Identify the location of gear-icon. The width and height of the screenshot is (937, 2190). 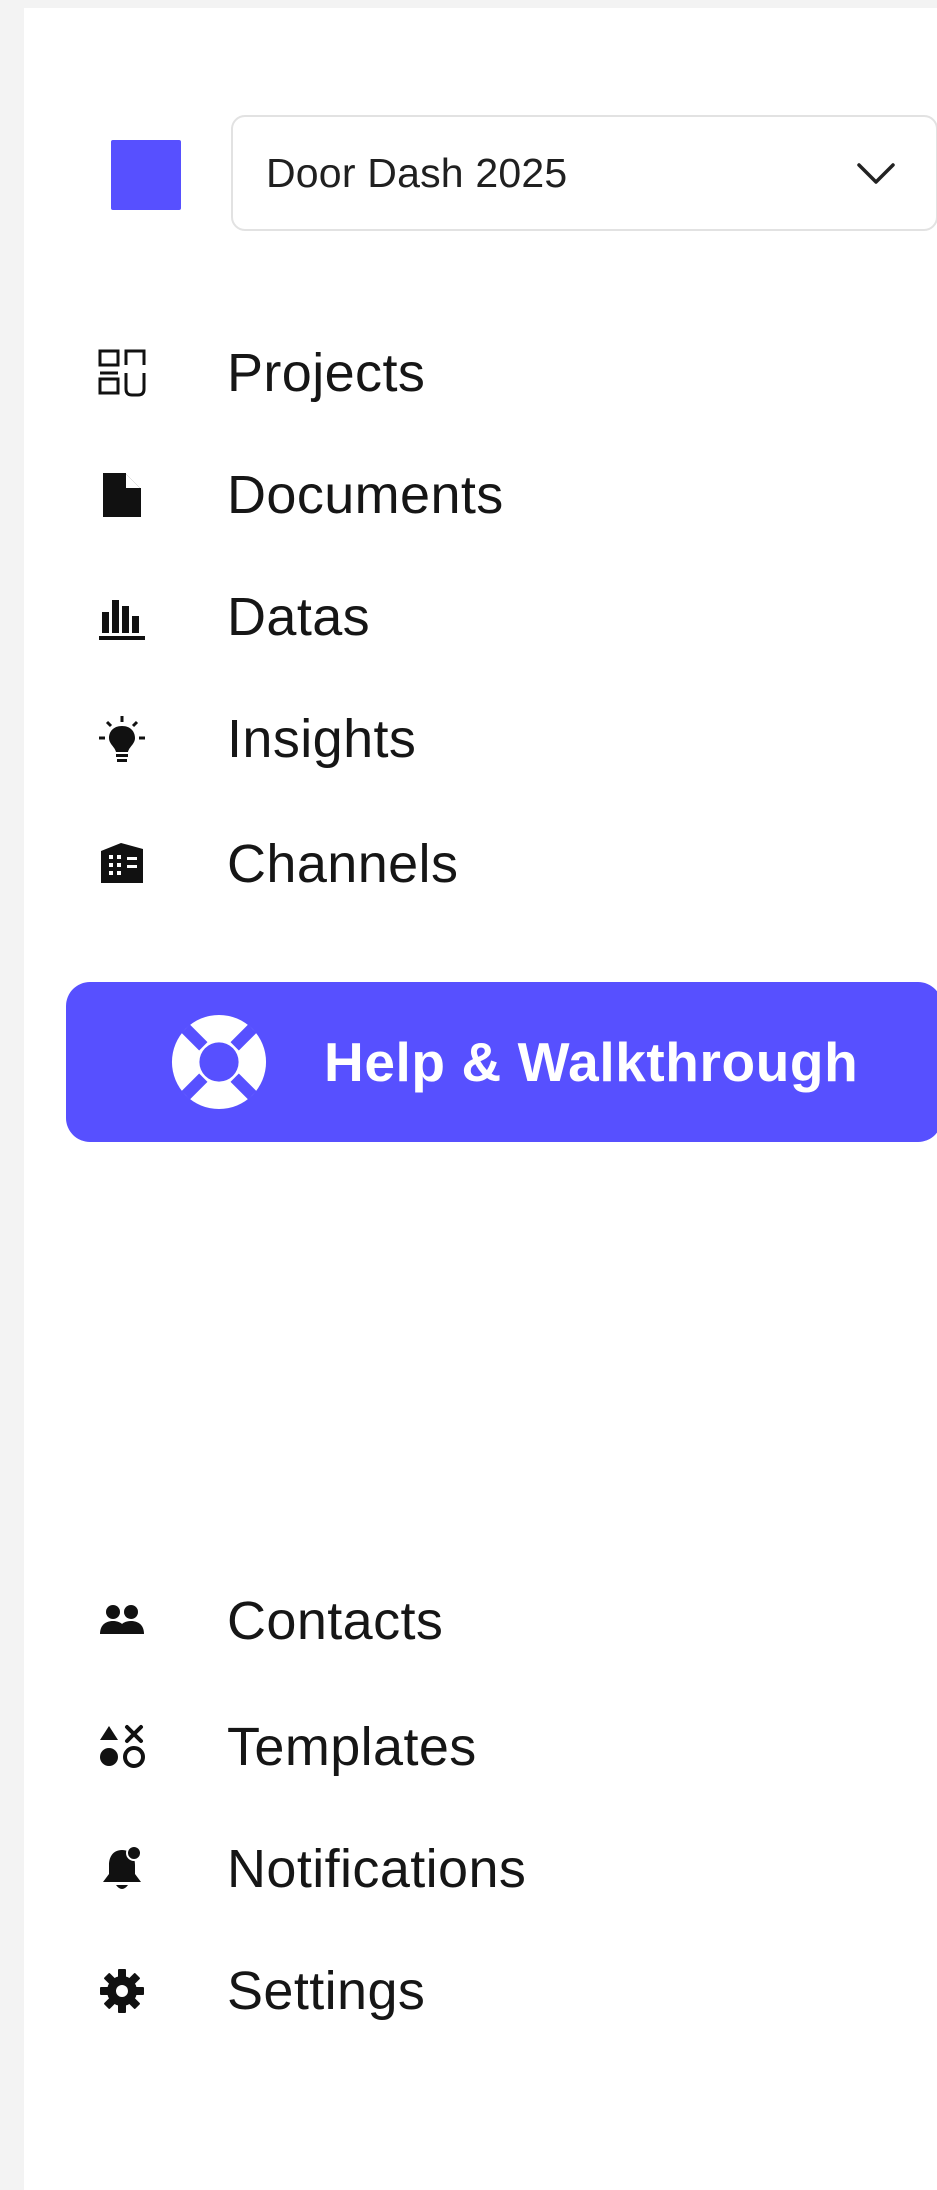
(122, 1991).